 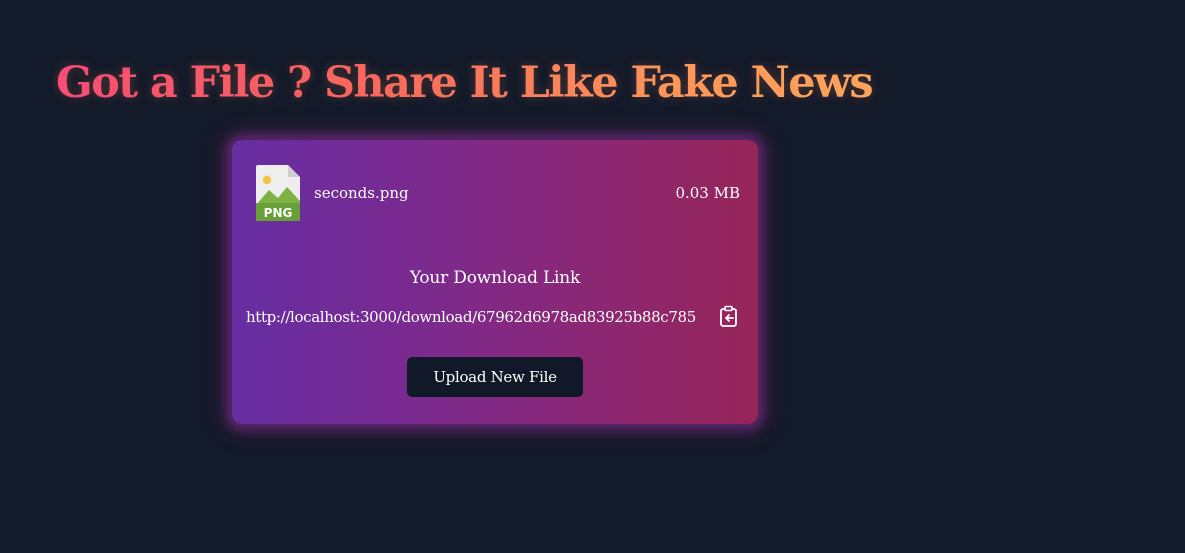 What do you see at coordinates (495, 278) in the screenshot?
I see `download-link-heading: Your Download Link` at bounding box center [495, 278].